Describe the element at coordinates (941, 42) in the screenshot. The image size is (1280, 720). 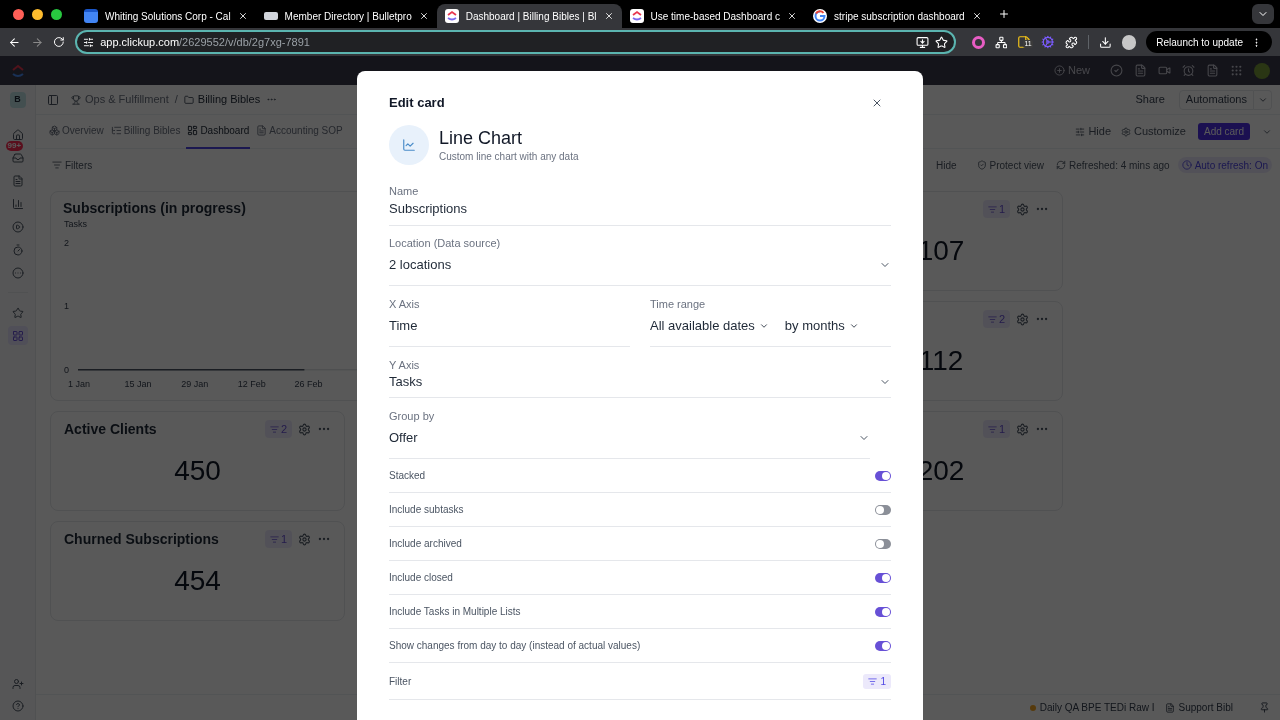
I see `bookmark-star-icon` at that location.